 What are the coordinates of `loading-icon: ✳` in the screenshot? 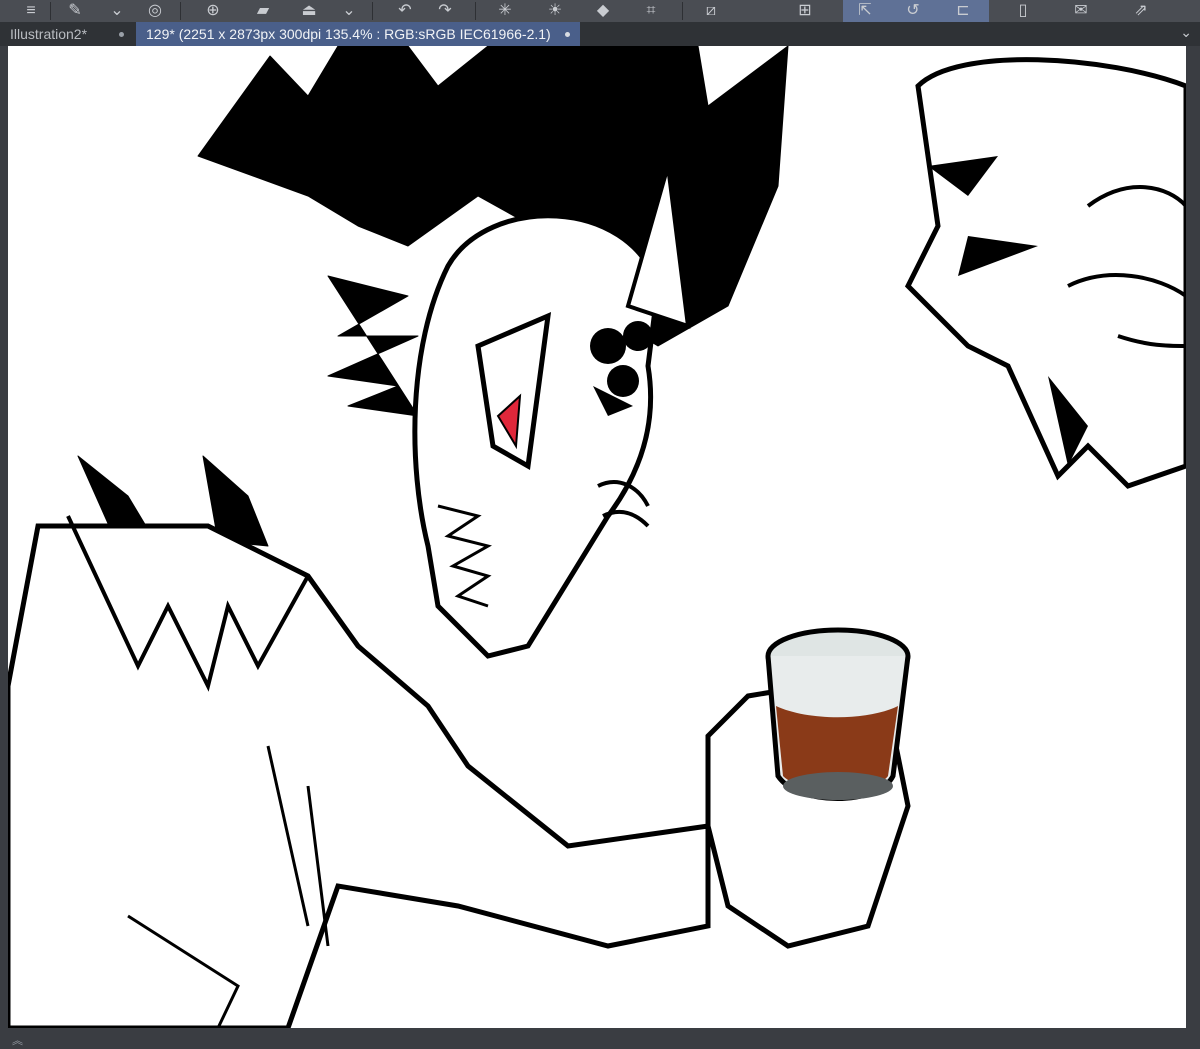 It's located at (505, 11).